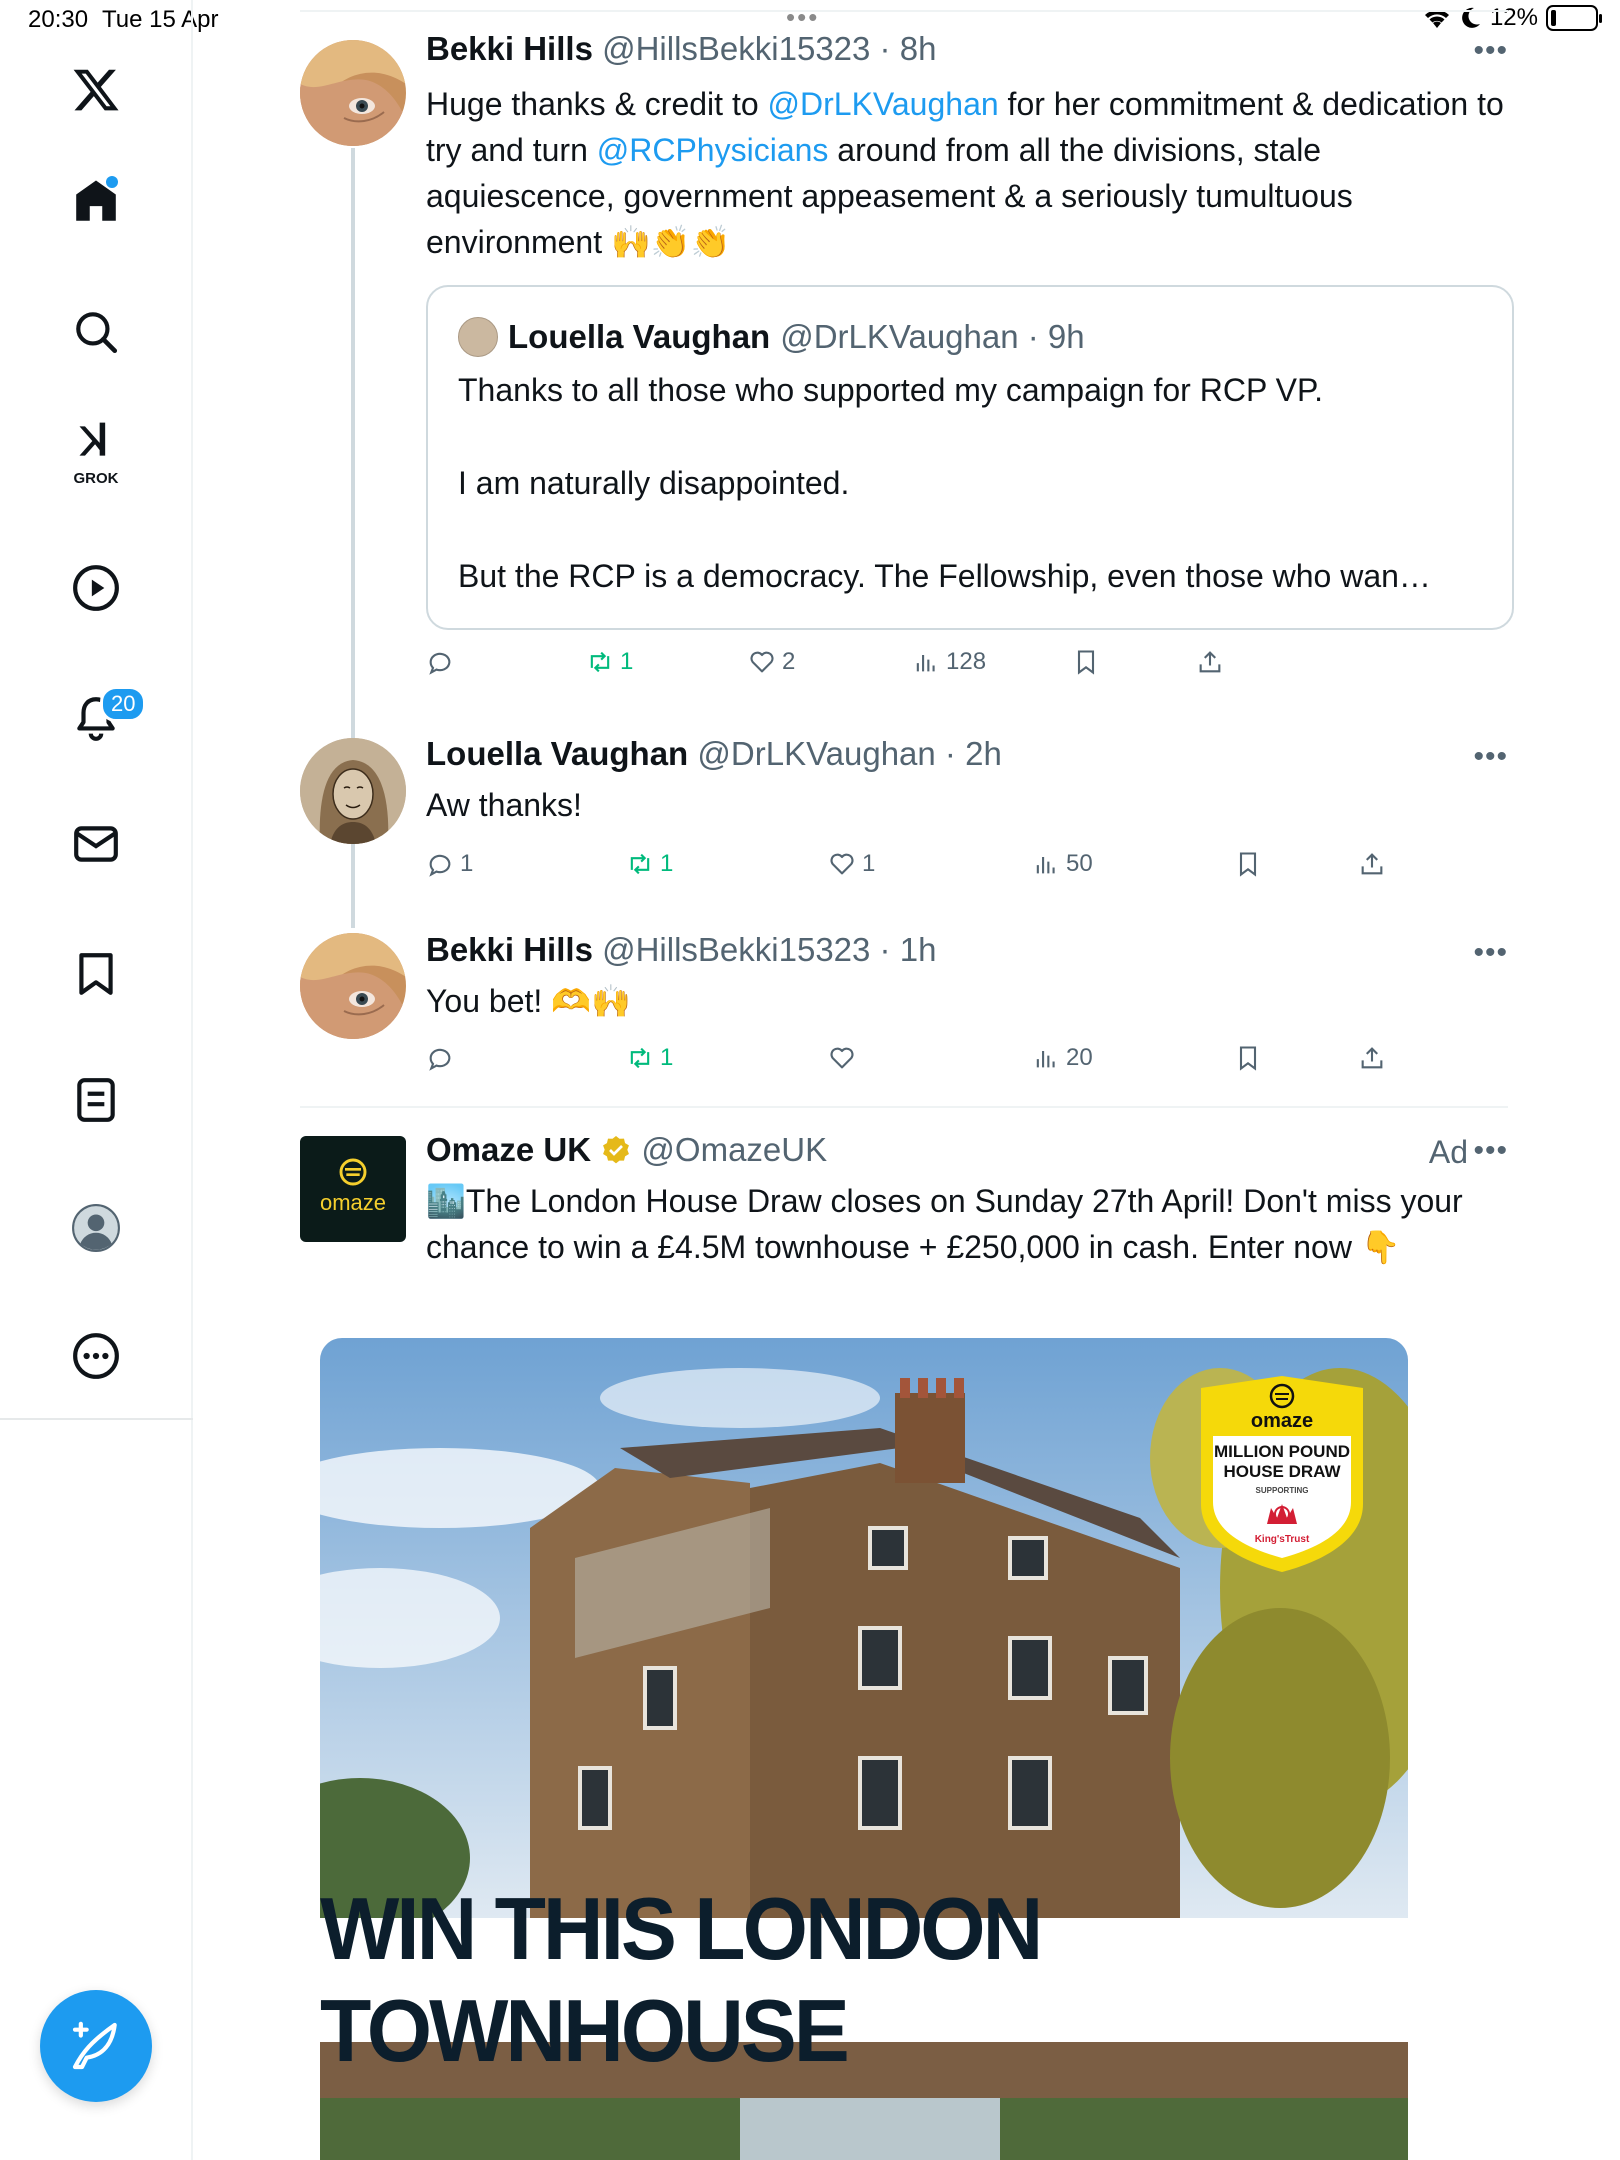 The image size is (1620, 2160). I want to click on quote-paragraph: I am naturally disappointed., so click(654, 483).